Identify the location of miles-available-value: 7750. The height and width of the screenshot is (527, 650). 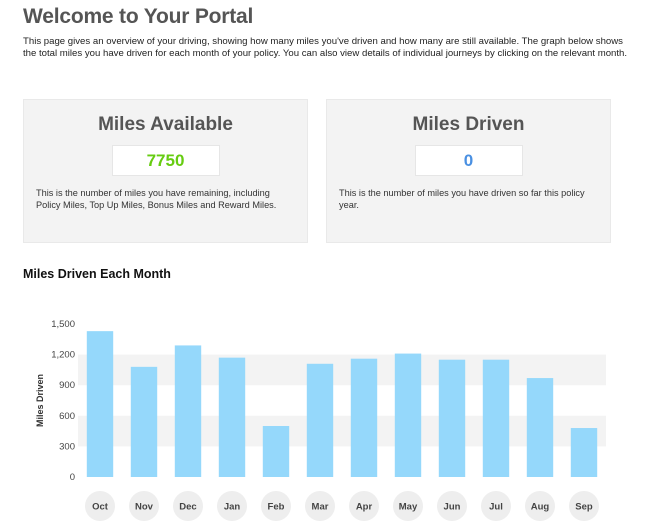
(165, 160).